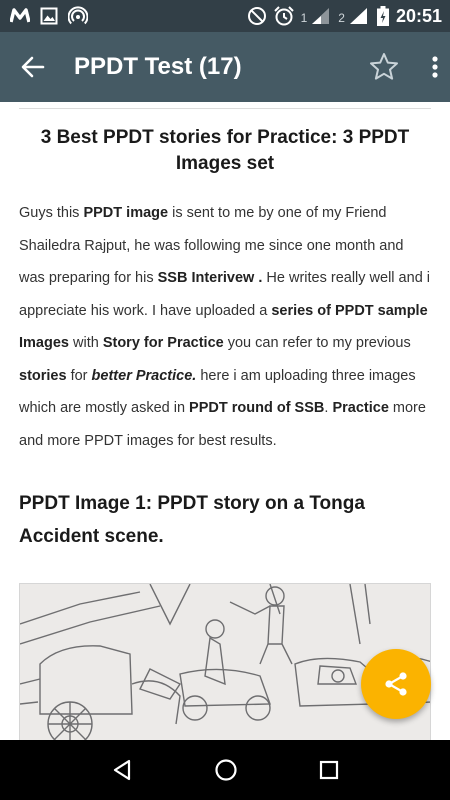 The image size is (450, 800). Describe the element at coordinates (78, 15) in the screenshot. I see `hotspot-icon` at that location.